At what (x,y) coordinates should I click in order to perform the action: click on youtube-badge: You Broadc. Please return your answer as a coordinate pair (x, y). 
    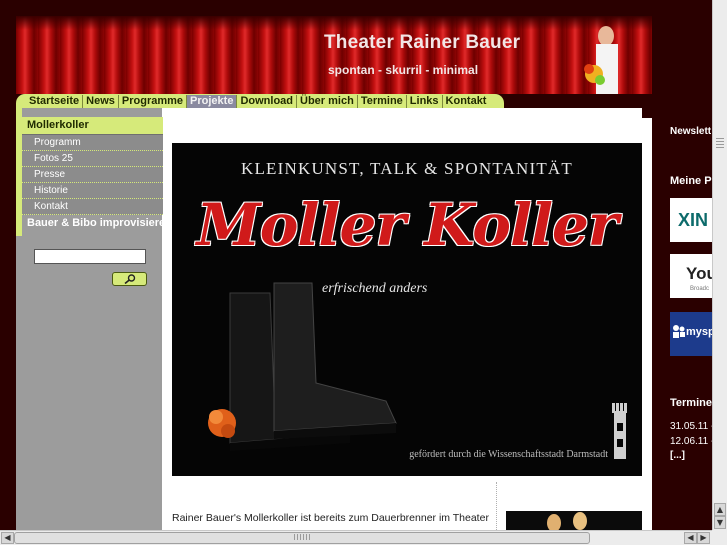
    Looking at the image, I should click on (692, 276).